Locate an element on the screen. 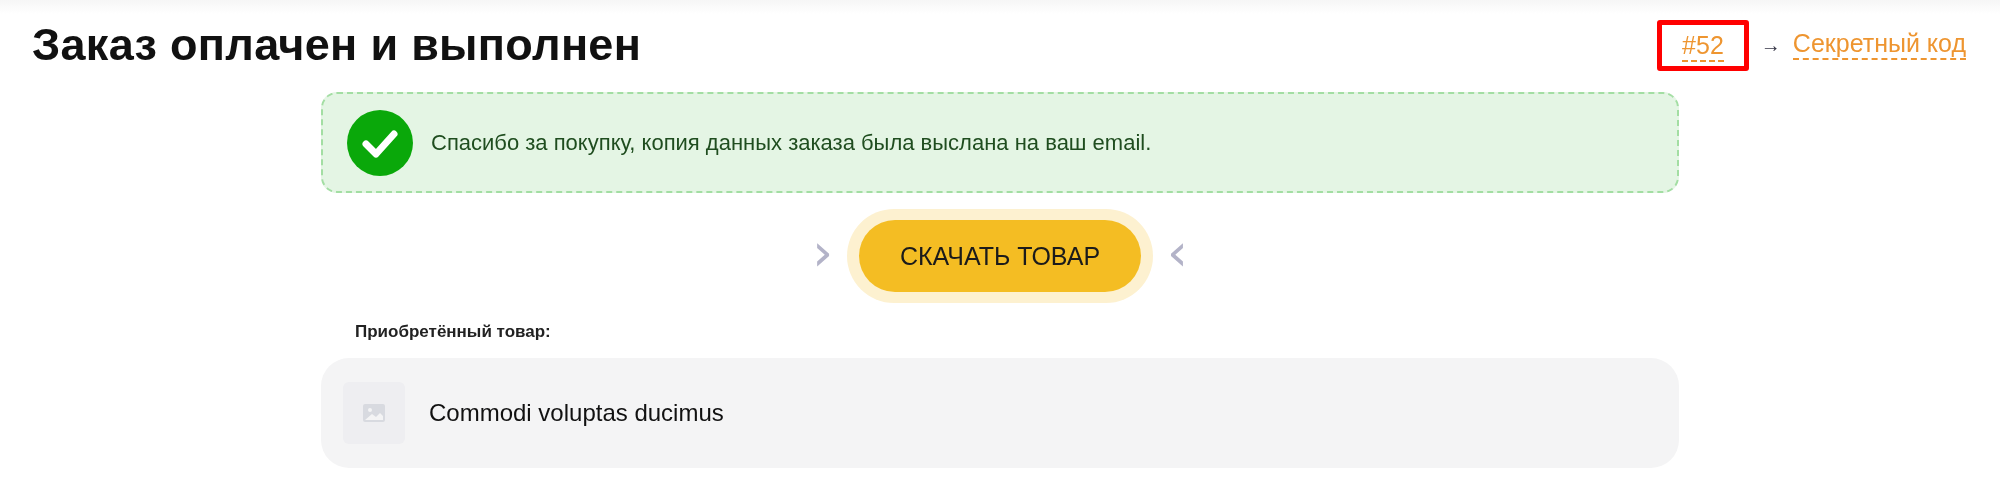  order-number-link: #52 is located at coordinates (1703, 46).